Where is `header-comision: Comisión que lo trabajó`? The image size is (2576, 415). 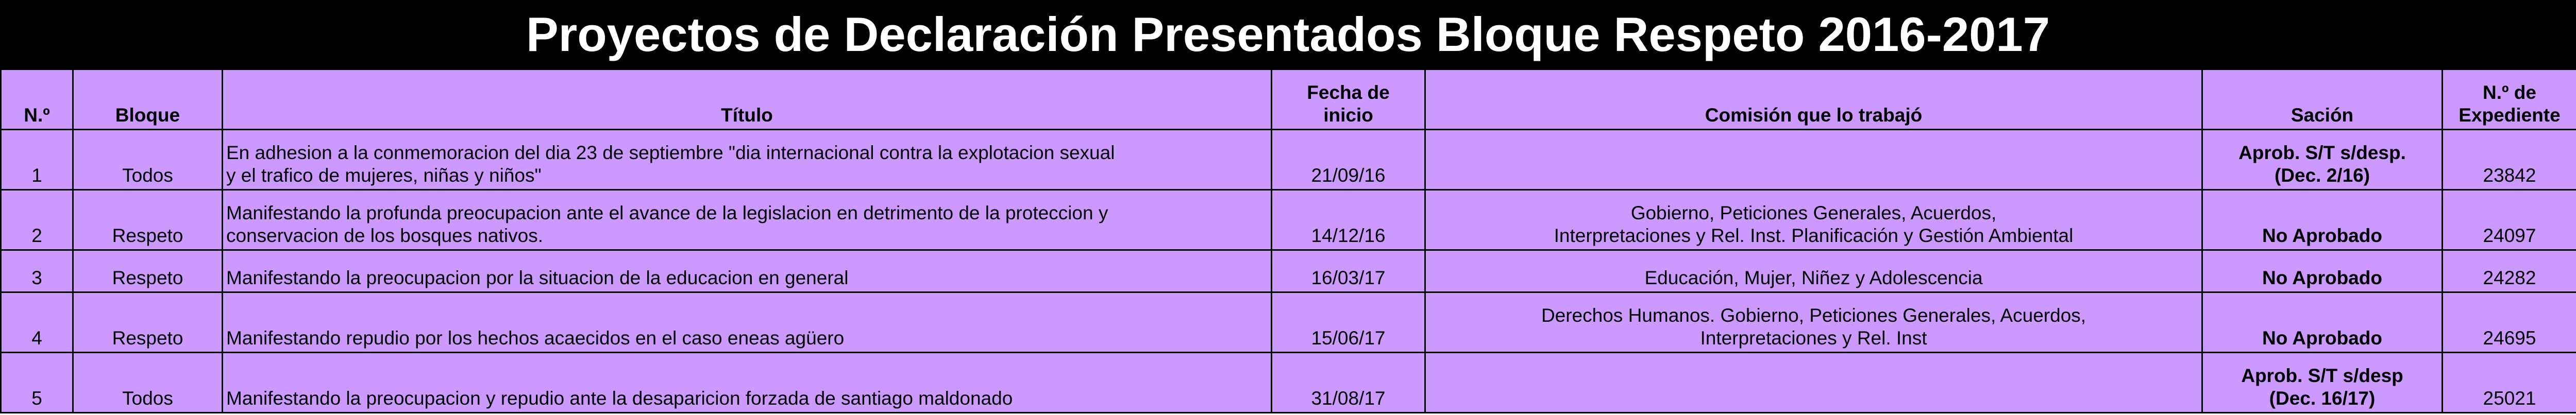
header-comision: Comisión que lo trabajó is located at coordinates (1813, 99).